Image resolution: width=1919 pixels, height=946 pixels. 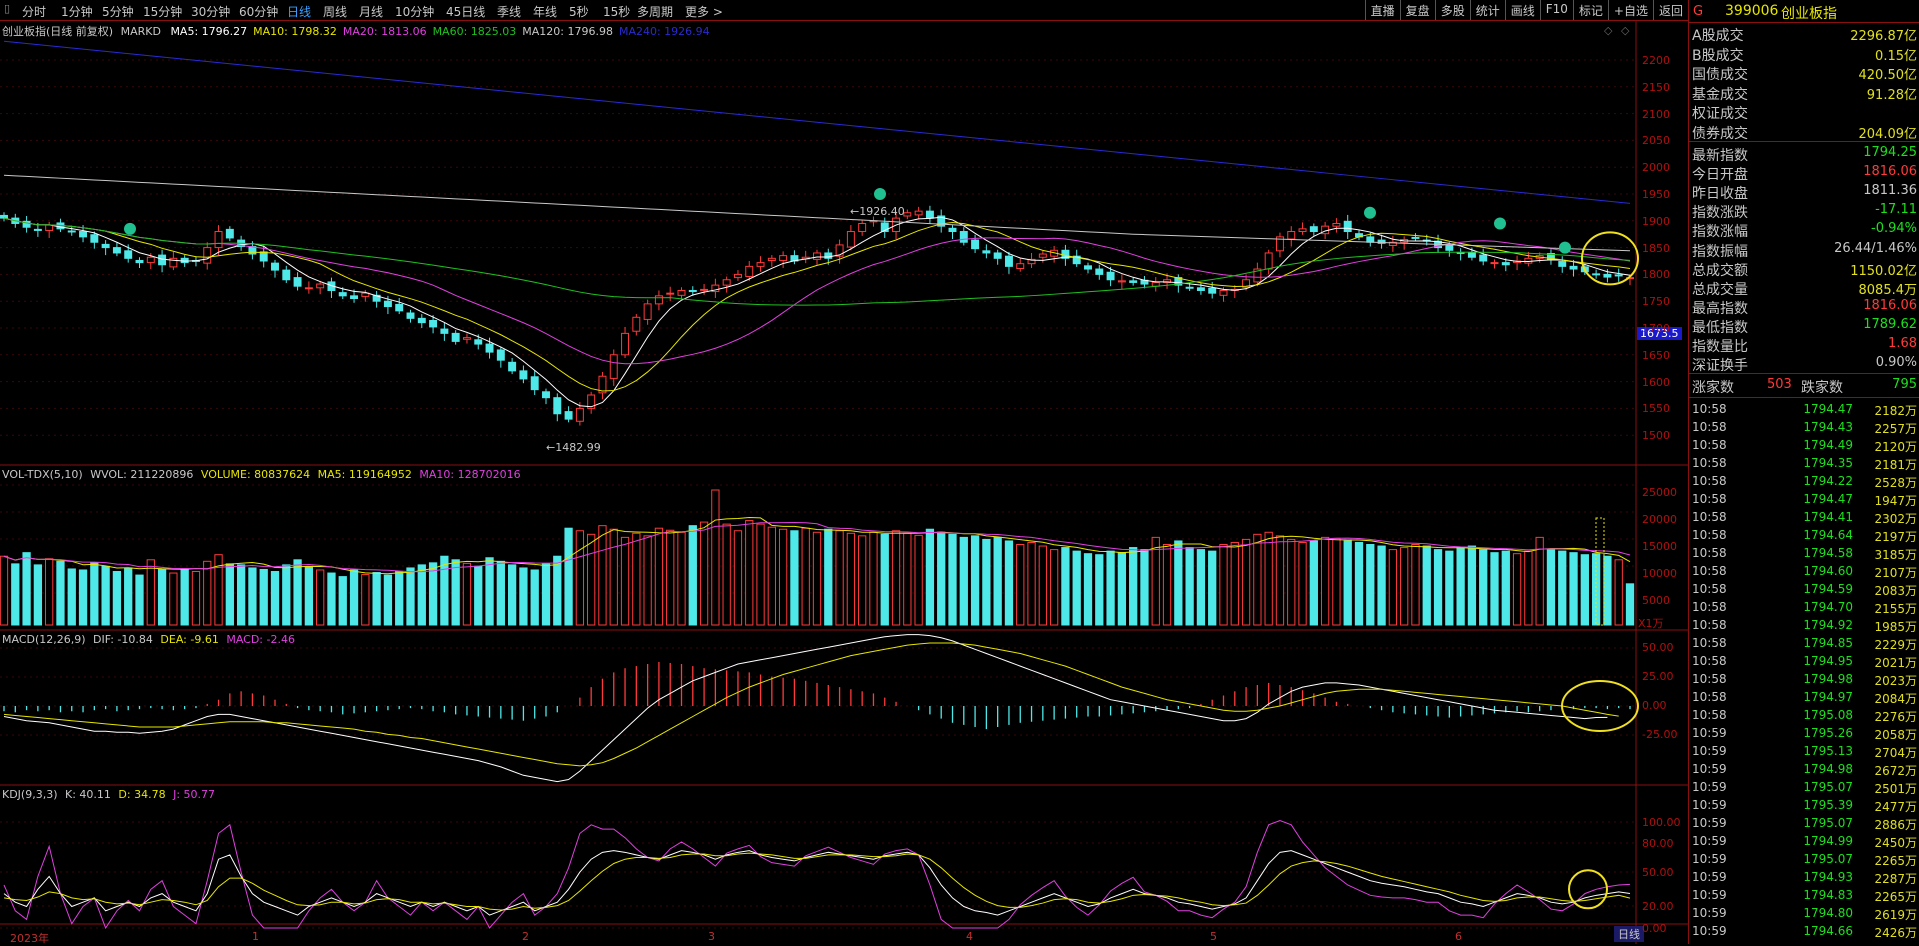 I want to click on tool-button-0: 直播, so click(x=1382, y=10).